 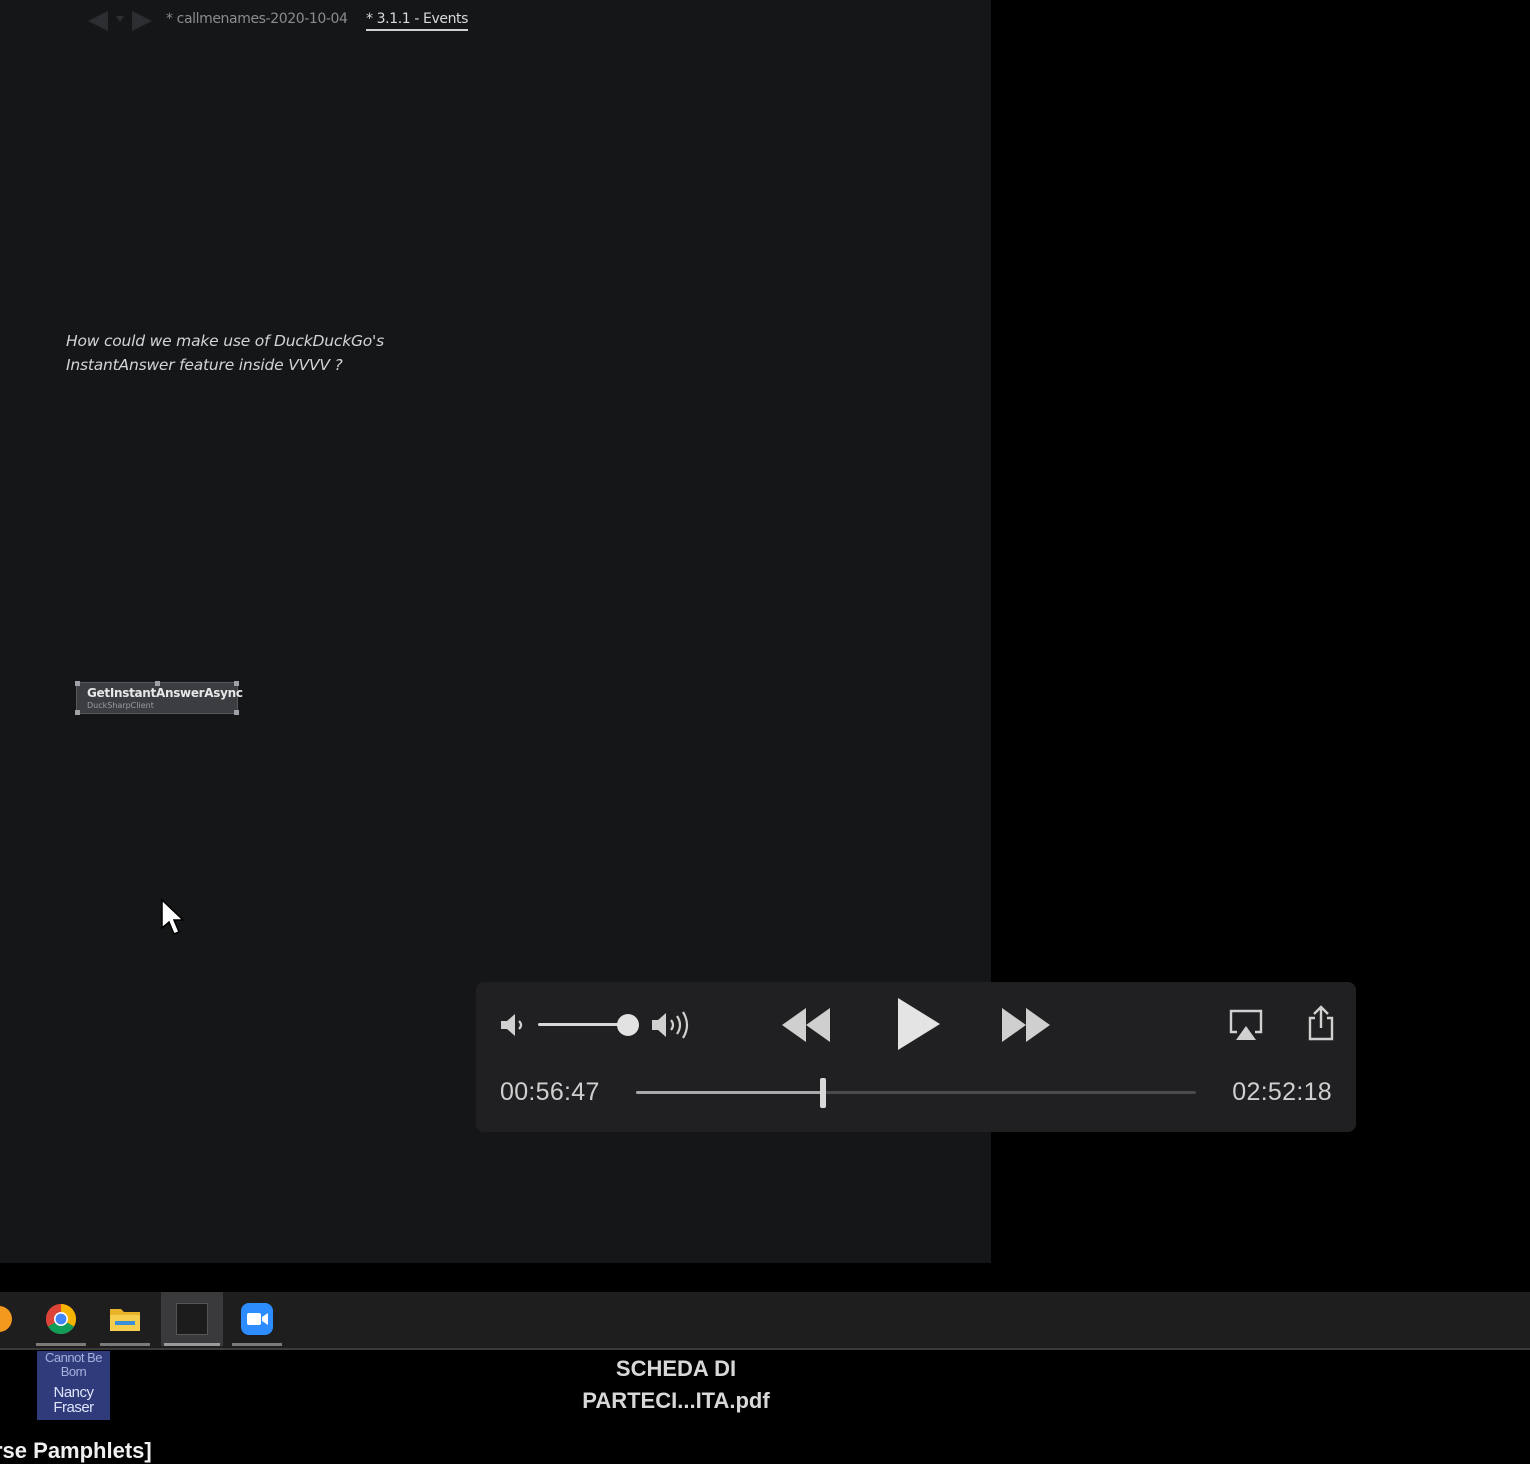 I want to click on file-label-line: PARTECI...ITA.pdf, so click(x=676, y=1400).